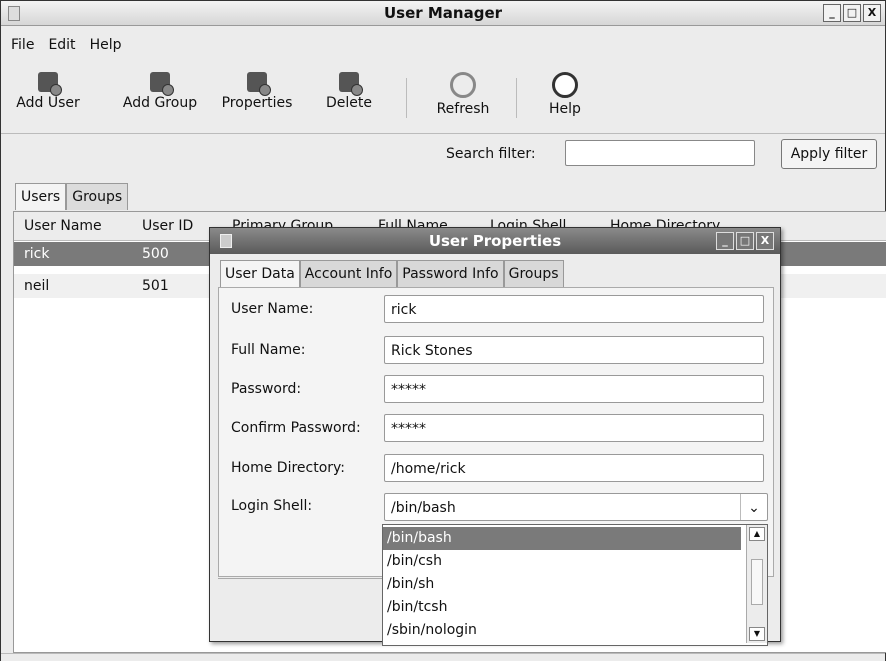 The height and width of the screenshot is (661, 886). What do you see at coordinates (106, 48) in the screenshot?
I see `menu-help: Help` at bounding box center [106, 48].